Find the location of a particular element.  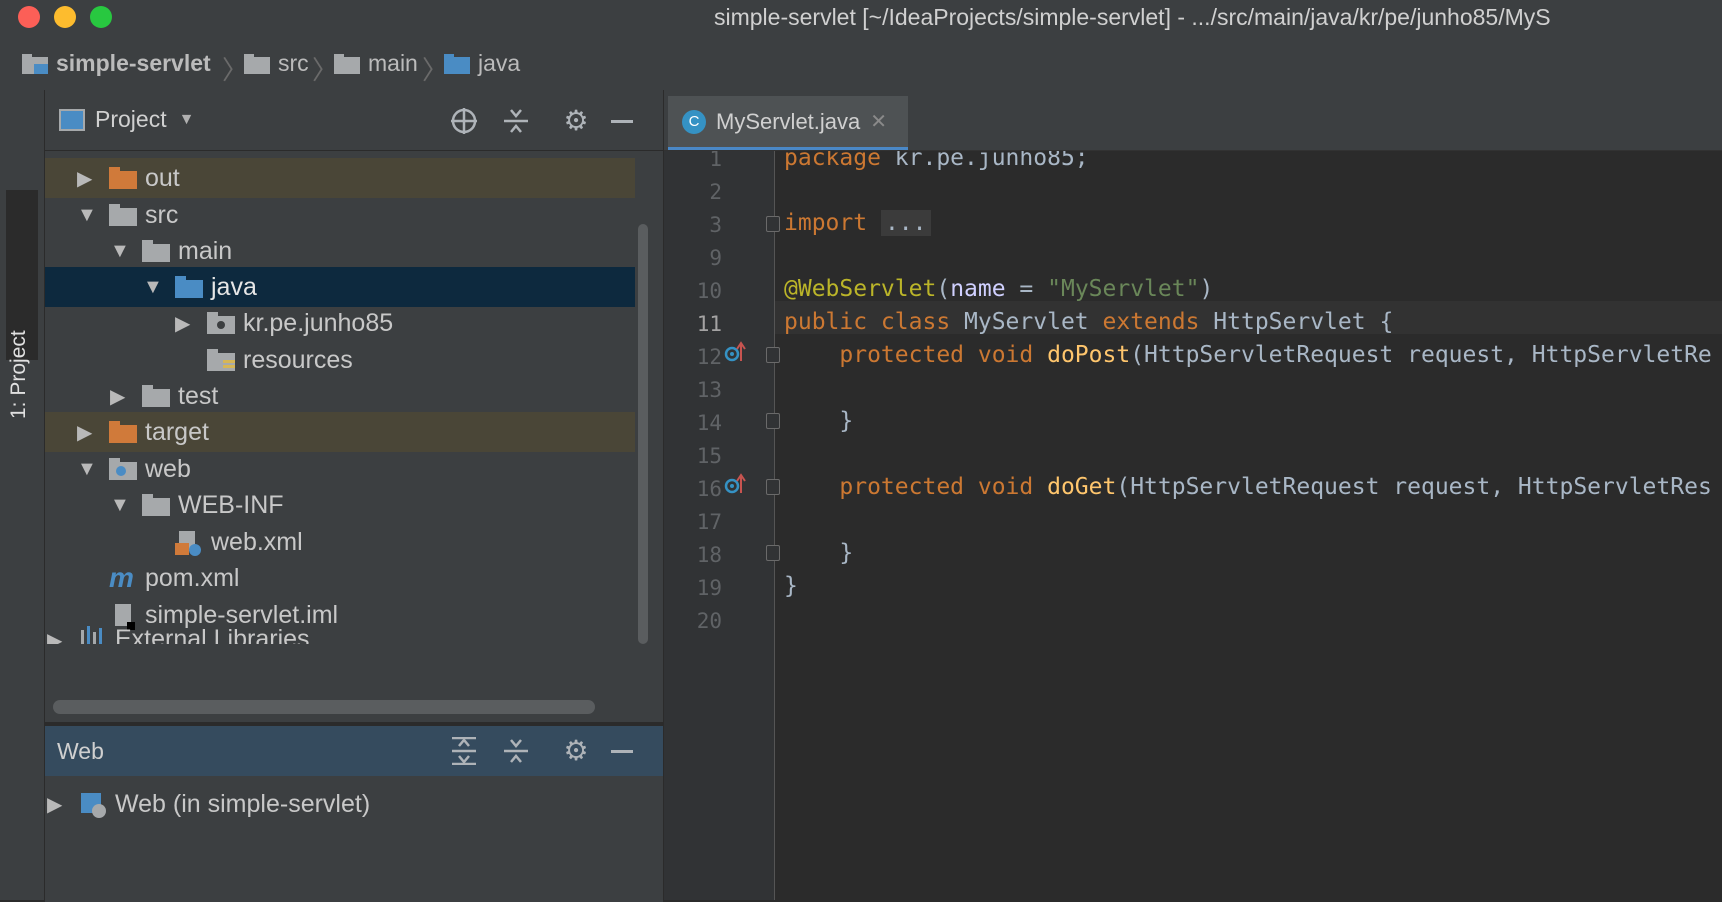

source-folder-icon is located at coordinates (189, 287).